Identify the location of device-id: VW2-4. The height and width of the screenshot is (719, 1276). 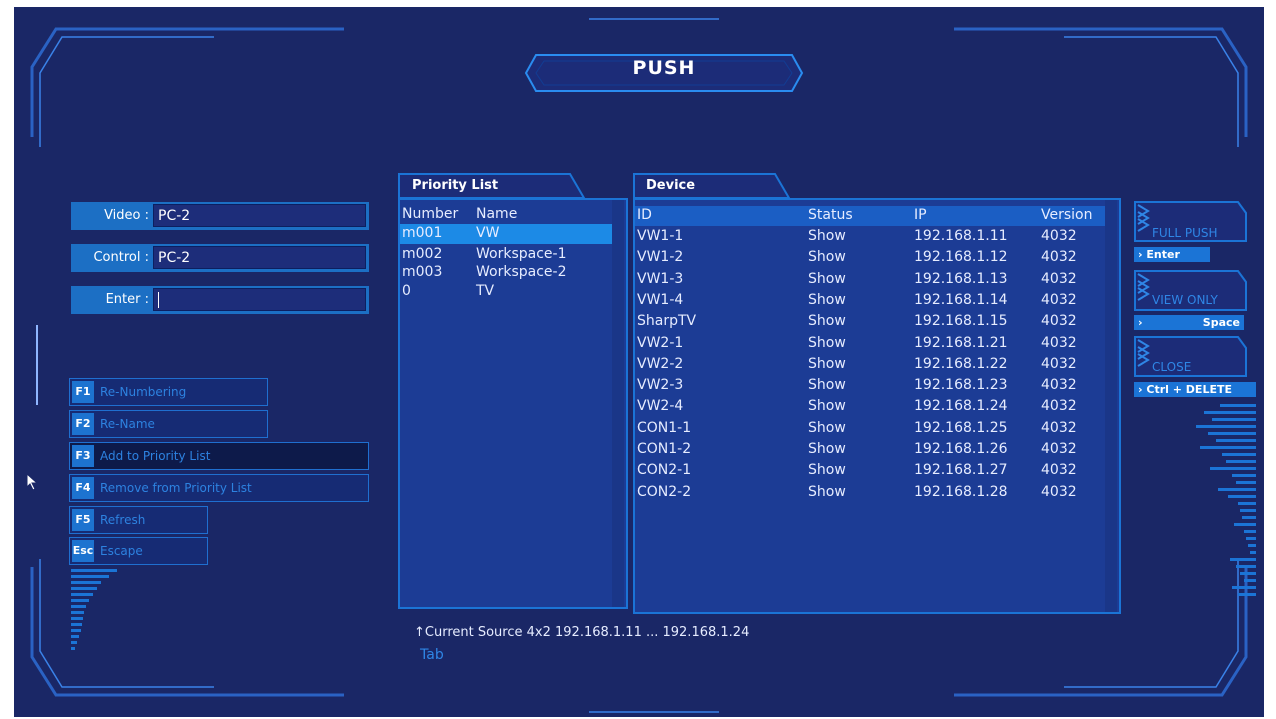
(660, 406).